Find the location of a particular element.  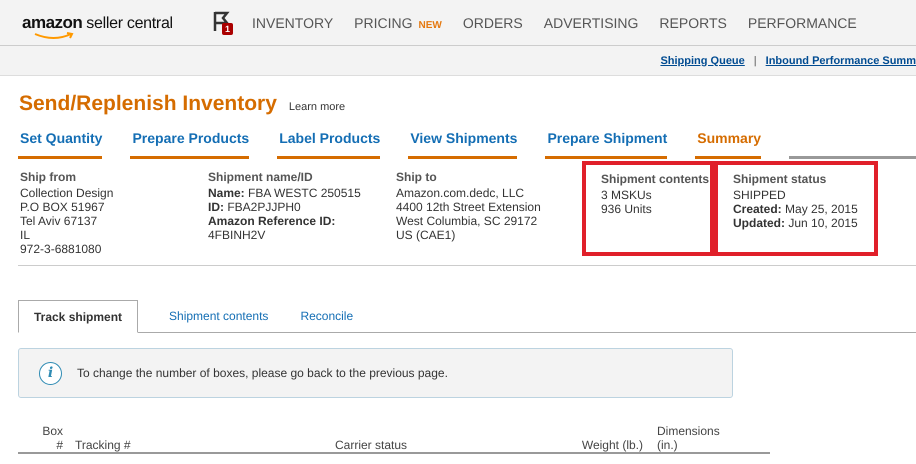

info-line: Collection Design is located at coordinates (67, 193).